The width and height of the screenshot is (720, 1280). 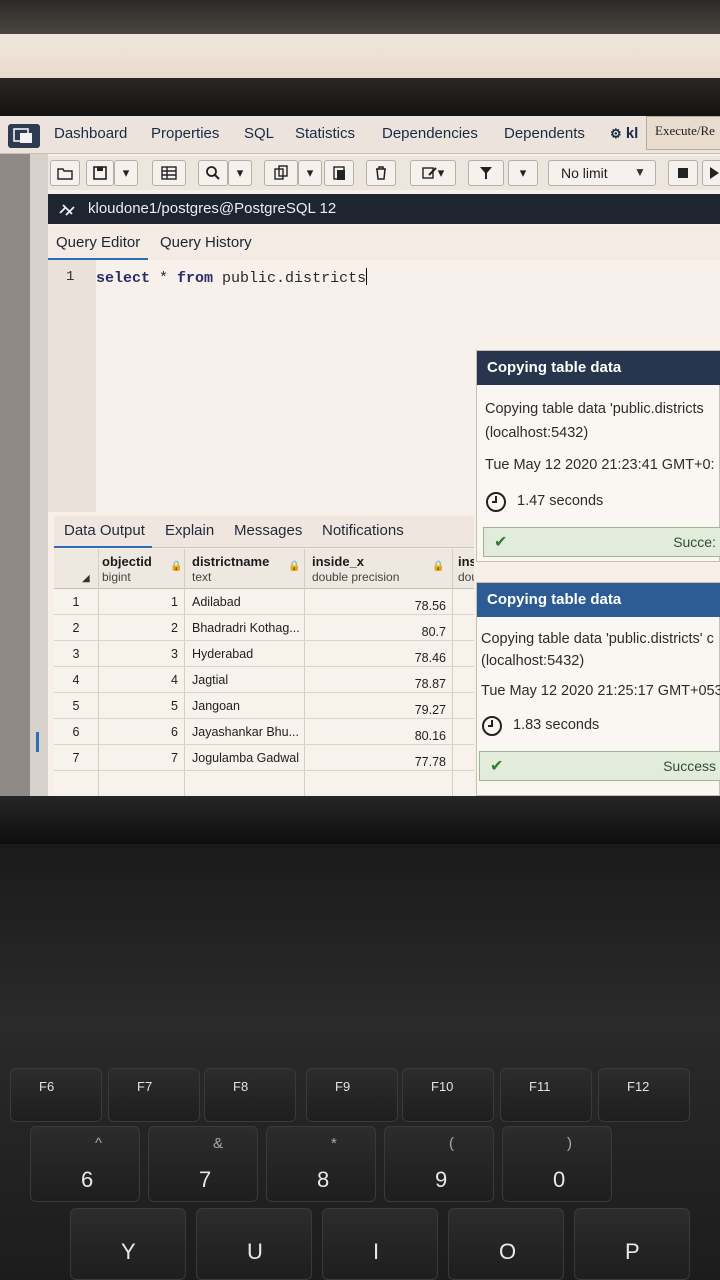 What do you see at coordinates (103, 547) in the screenshot?
I see `active-tab-indicator` at bounding box center [103, 547].